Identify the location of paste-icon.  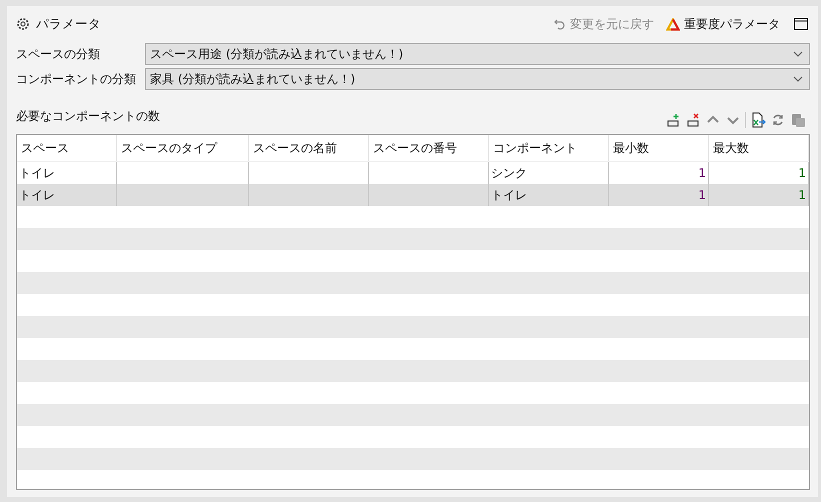
(798, 120).